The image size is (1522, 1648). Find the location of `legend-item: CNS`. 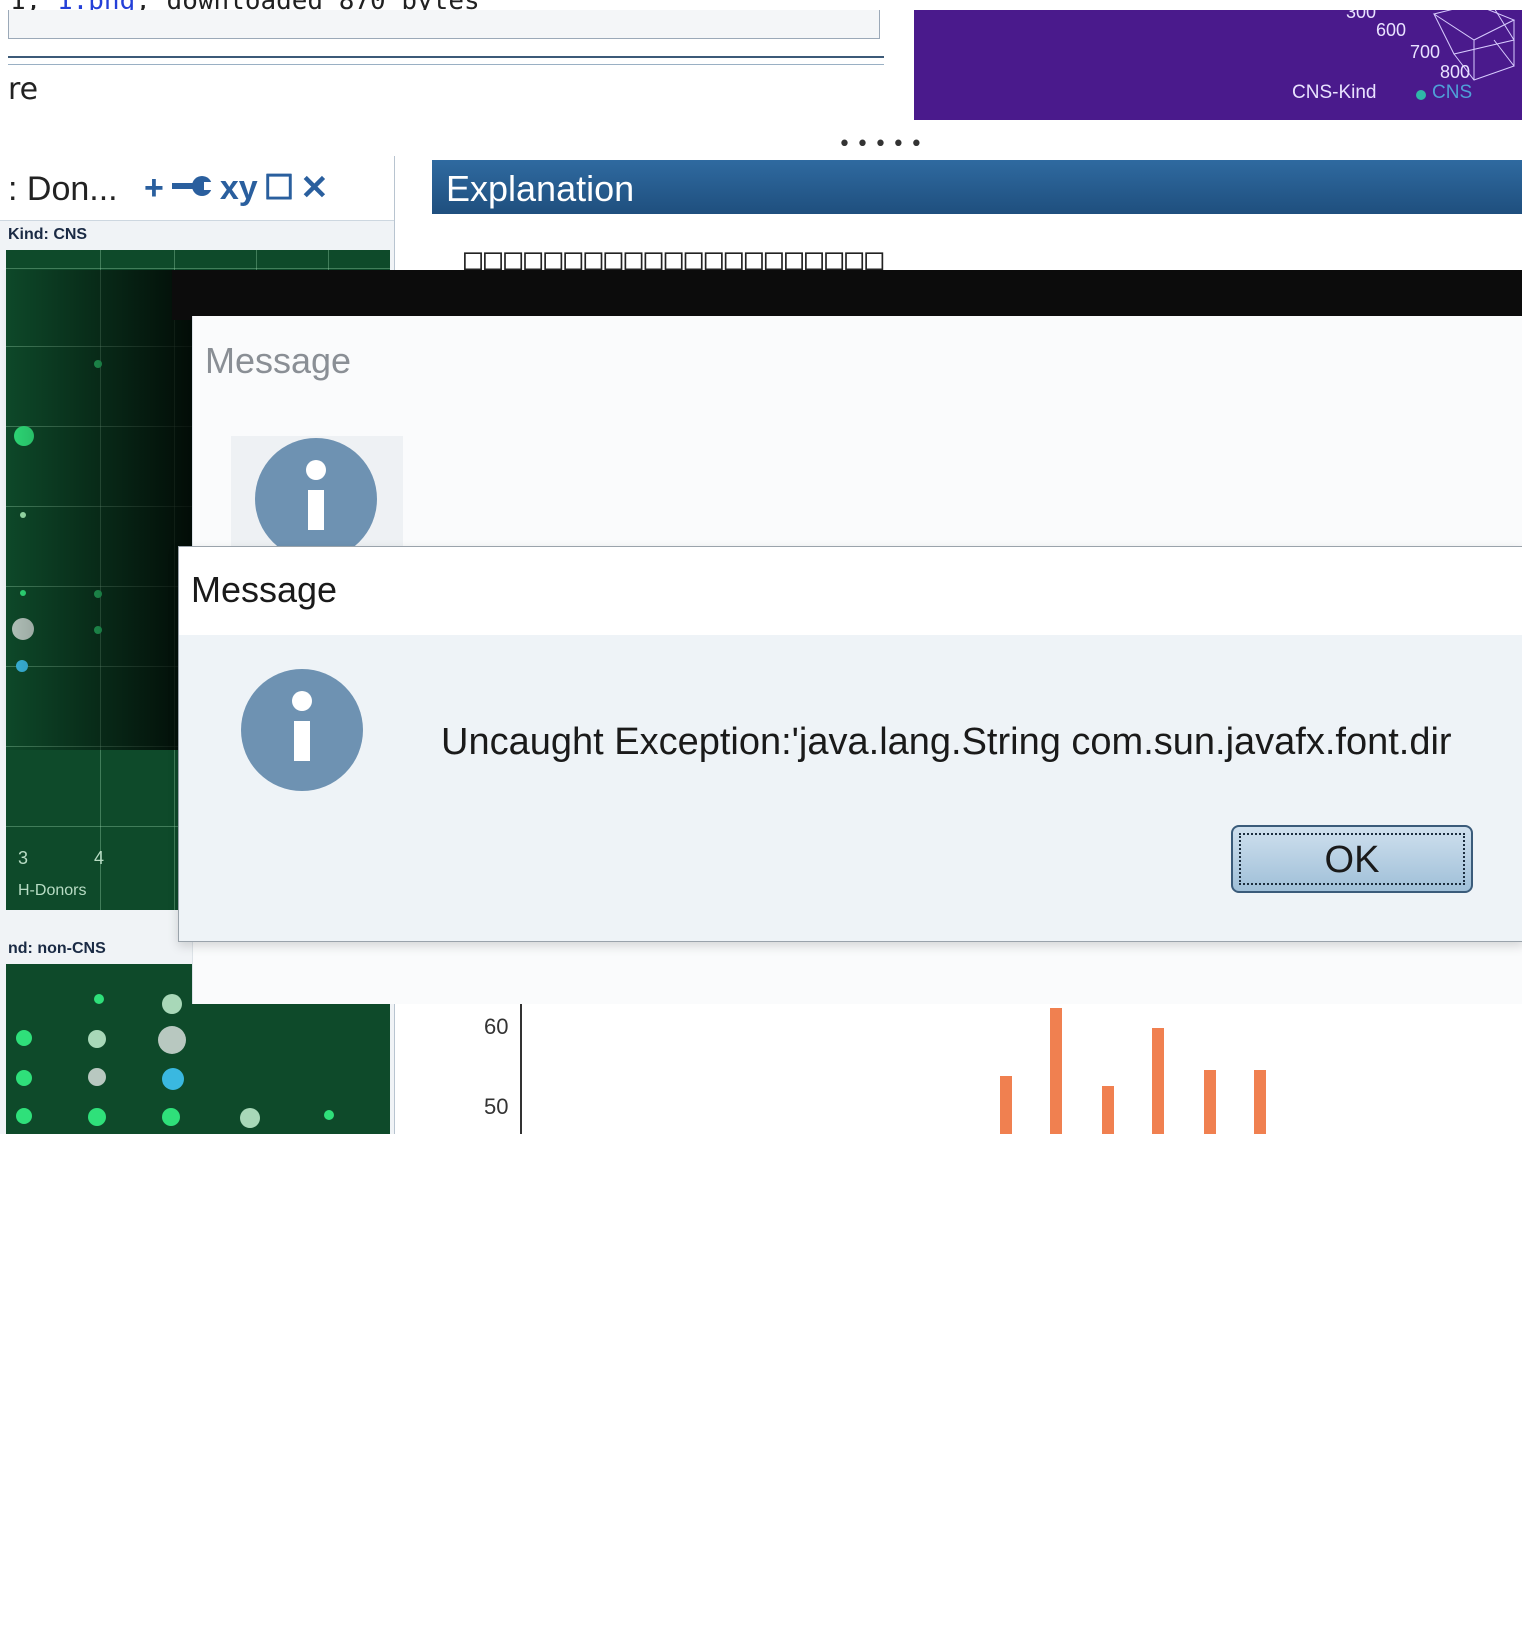

legend-item: CNS is located at coordinates (1452, 92).